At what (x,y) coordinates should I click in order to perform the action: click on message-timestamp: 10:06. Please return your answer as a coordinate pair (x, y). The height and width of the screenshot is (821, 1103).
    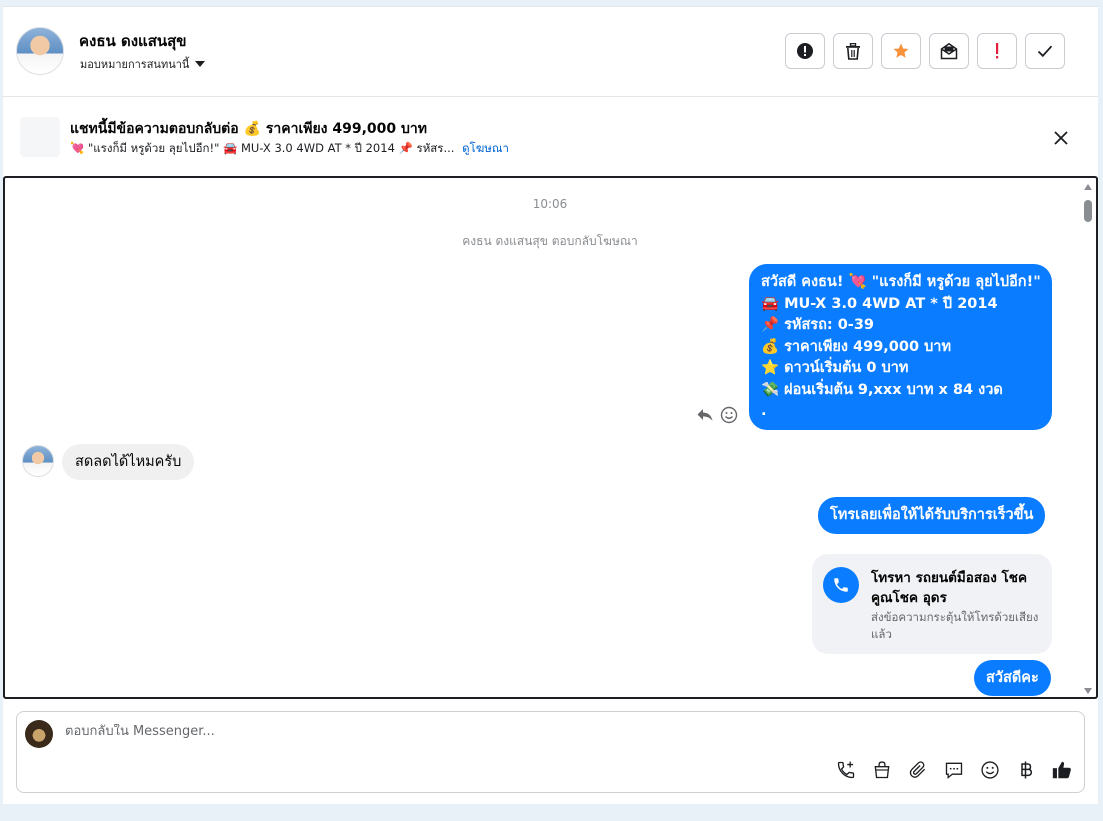
    Looking at the image, I should click on (550, 204).